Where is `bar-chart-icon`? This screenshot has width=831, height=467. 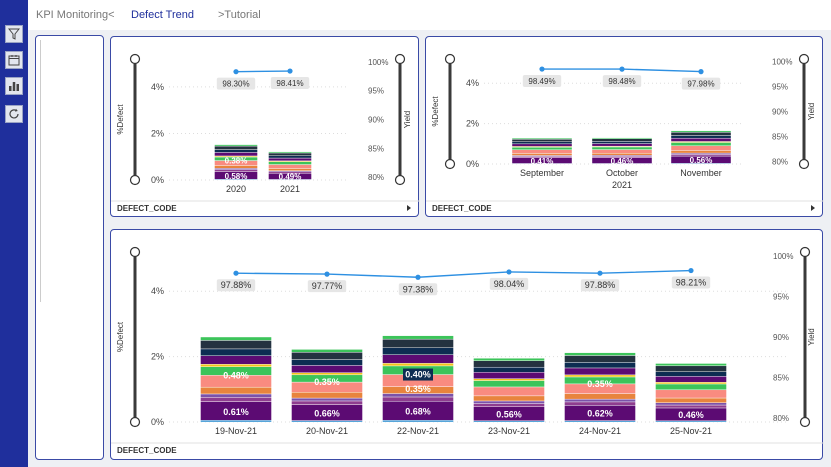 bar-chart-icon is located at coordinates (14, 86).